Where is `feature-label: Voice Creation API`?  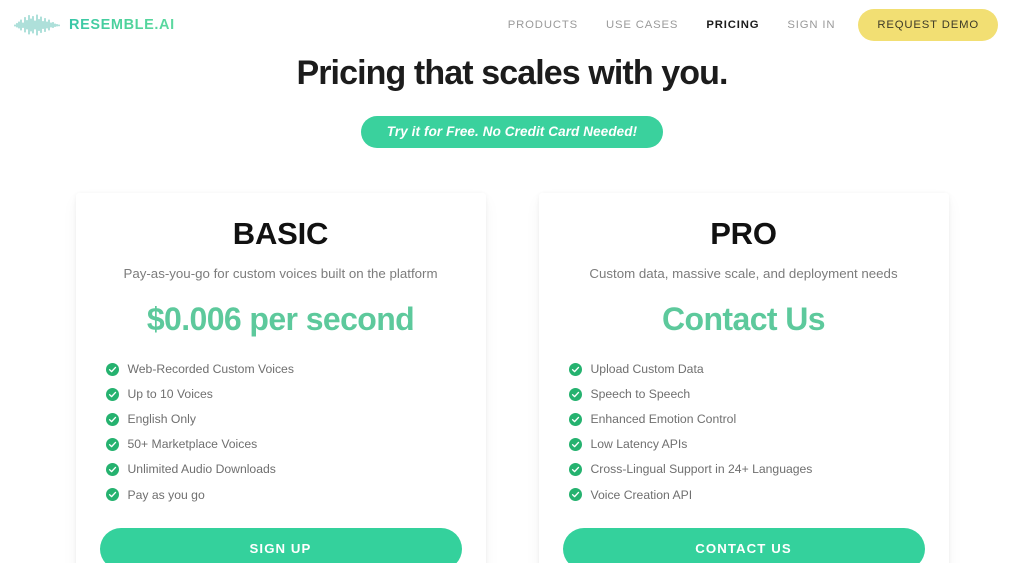 feature-label: Voice Creation API is located at coordinates (641, 494).